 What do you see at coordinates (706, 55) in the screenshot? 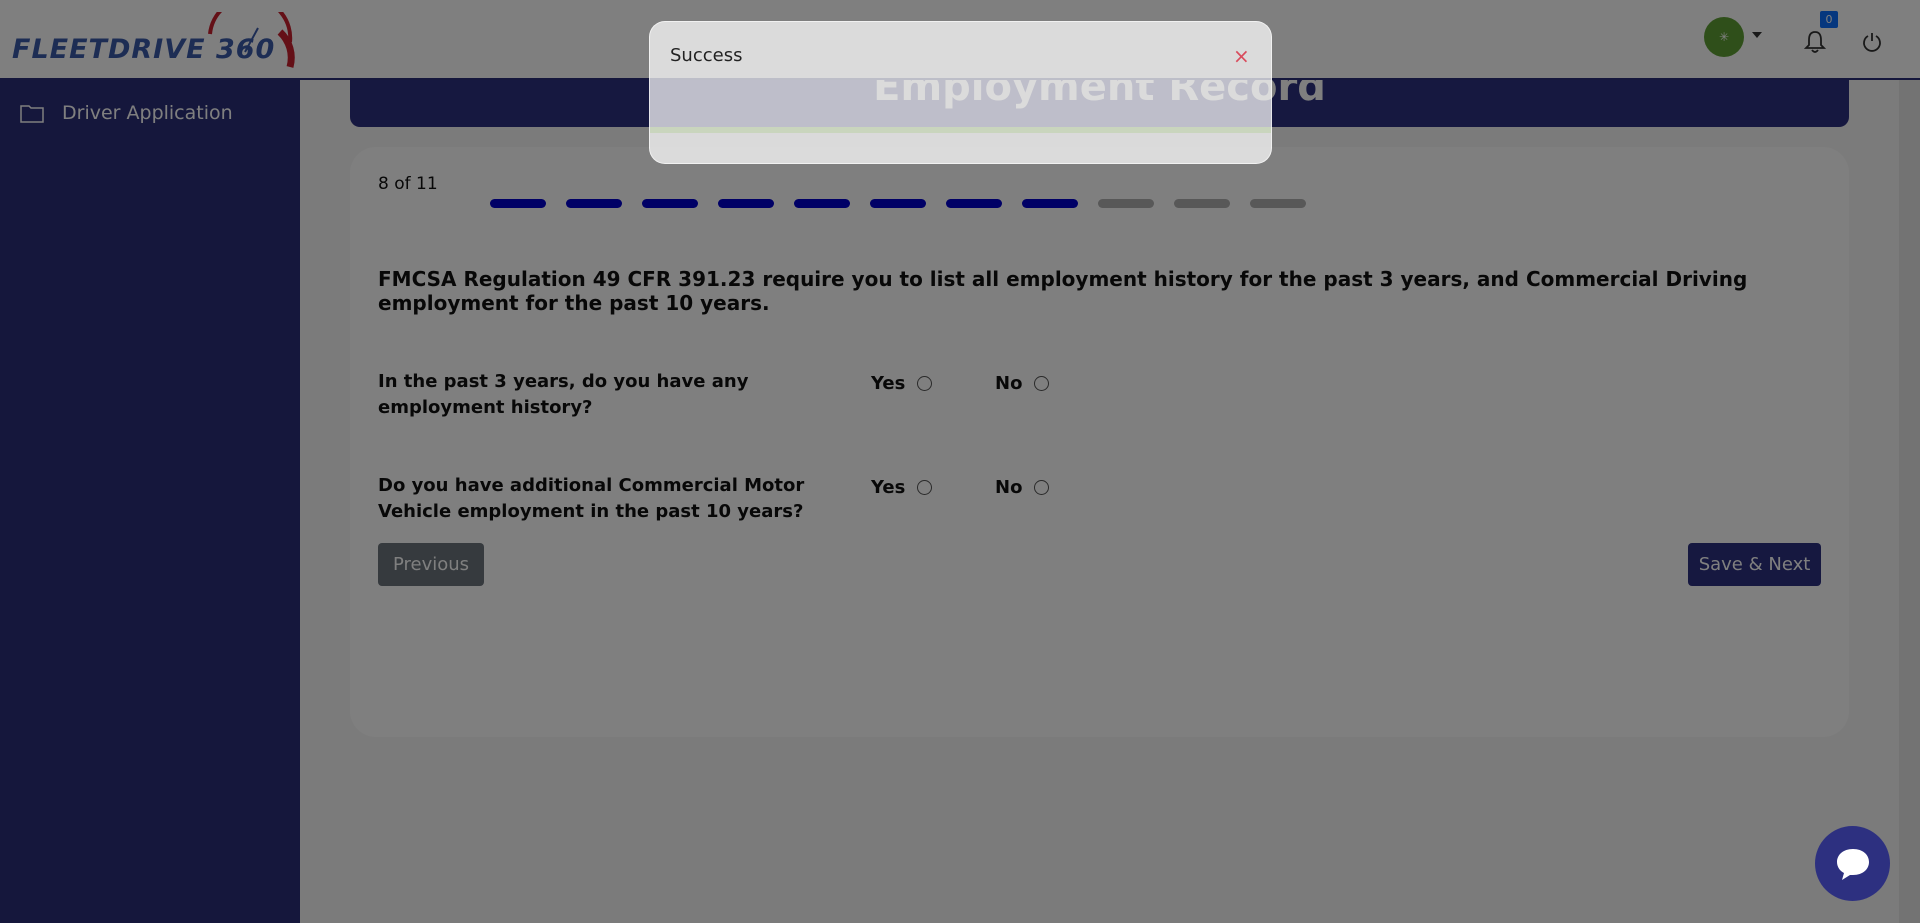
I see `toast-message: Success` at bounding box center [706, 55].